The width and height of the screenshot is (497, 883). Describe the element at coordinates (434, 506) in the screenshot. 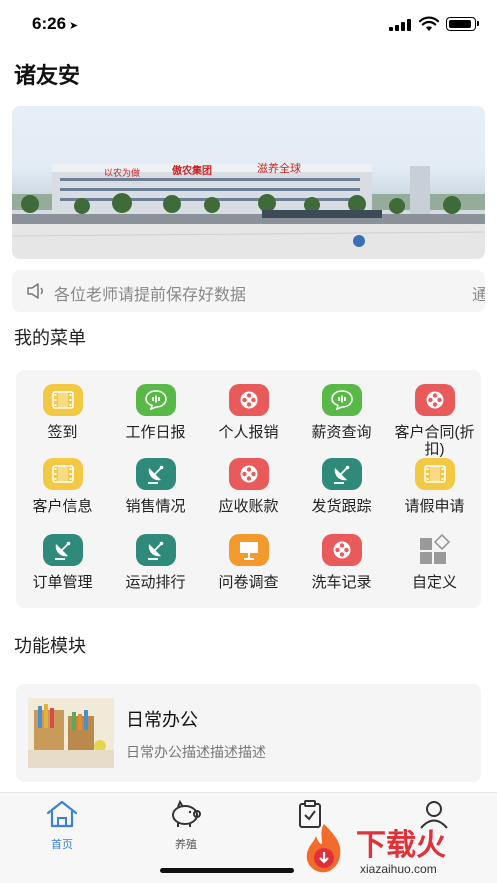

I see `menu-item-label: 请假申请` at that location.